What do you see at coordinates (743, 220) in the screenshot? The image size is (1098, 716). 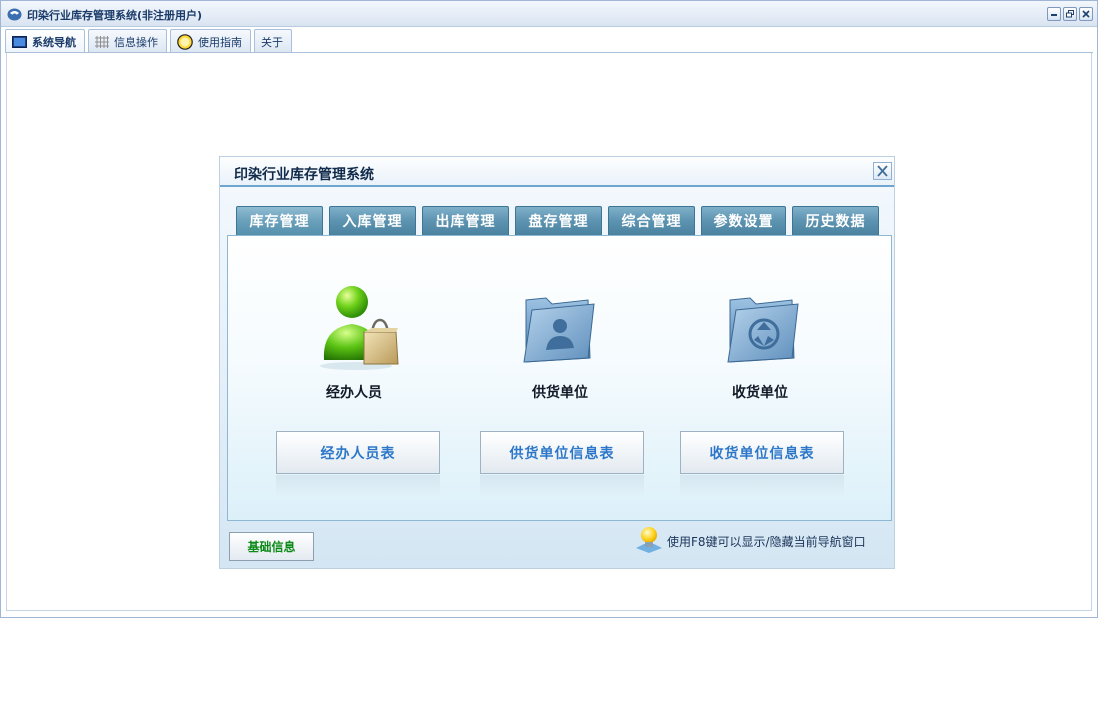 I see `tab-parameter-settings: 参数设置` at bounding box center [743, 220].